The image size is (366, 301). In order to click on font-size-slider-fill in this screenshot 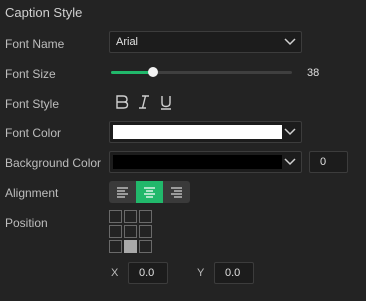, I will do `click(132, 72)`.